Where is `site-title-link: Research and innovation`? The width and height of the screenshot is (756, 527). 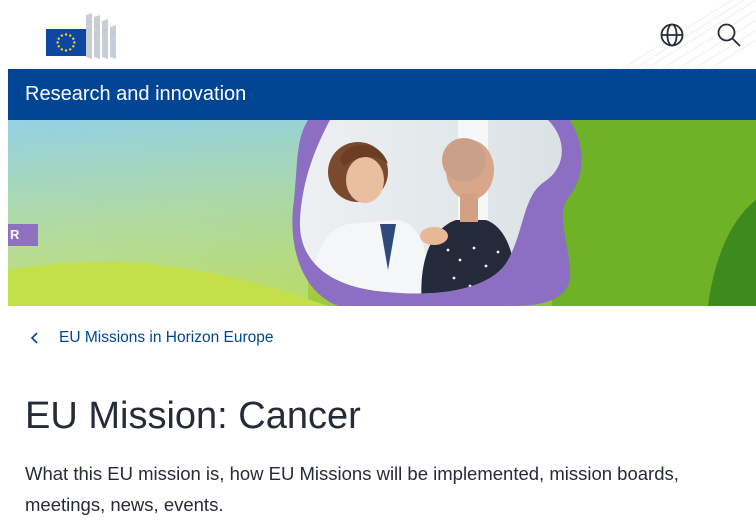 site-title-link: Research and innovation is located at coordinates (135, 94).